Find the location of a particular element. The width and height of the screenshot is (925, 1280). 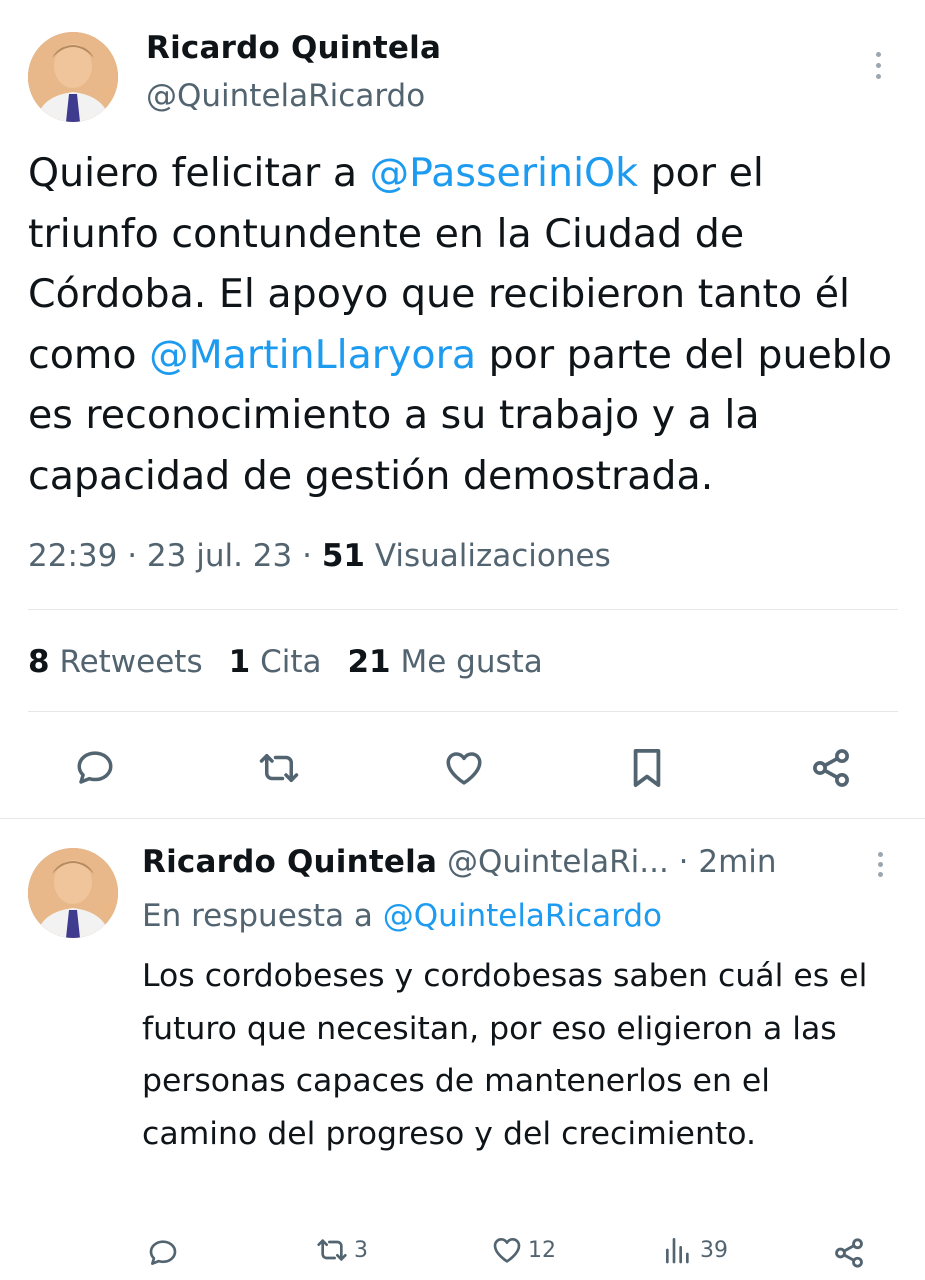

views-count: 51 is located at coordinates (343, 556).